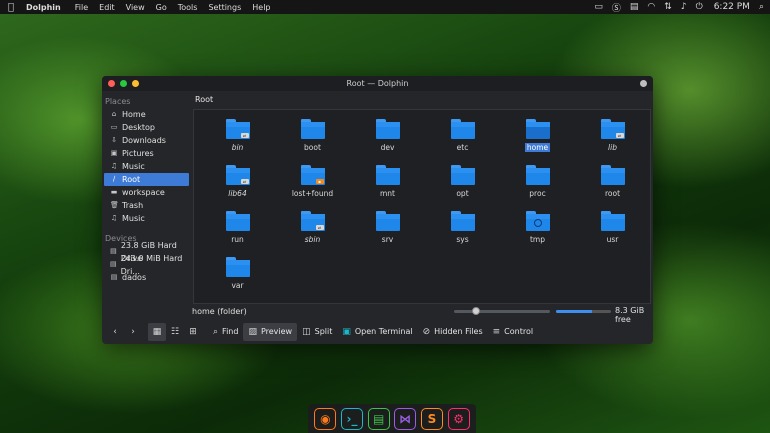 The height and width of the screenshot is (433, 770). Describe the element at coordinates (351, 418) in the screenshot. I see `terminal-app-icon: ›_` at that location.